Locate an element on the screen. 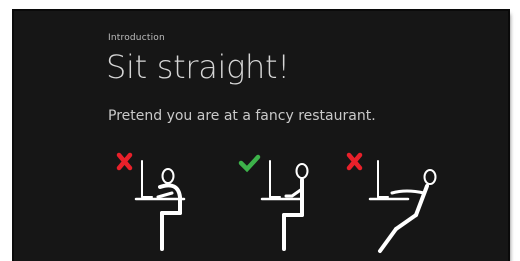 The width and height of the screenshot is (520, 261). upright-posture-icon is located at coordinates (273, 202).